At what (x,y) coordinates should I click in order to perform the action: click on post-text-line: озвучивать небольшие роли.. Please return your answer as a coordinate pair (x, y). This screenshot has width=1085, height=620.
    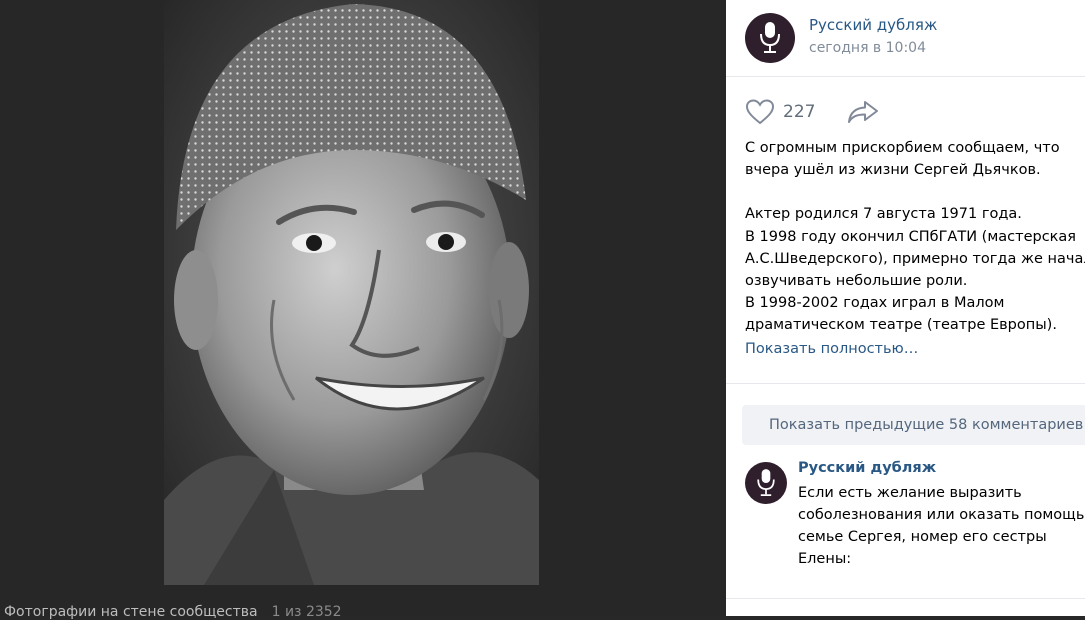
    Looking at the image, I should click on (856, 281).